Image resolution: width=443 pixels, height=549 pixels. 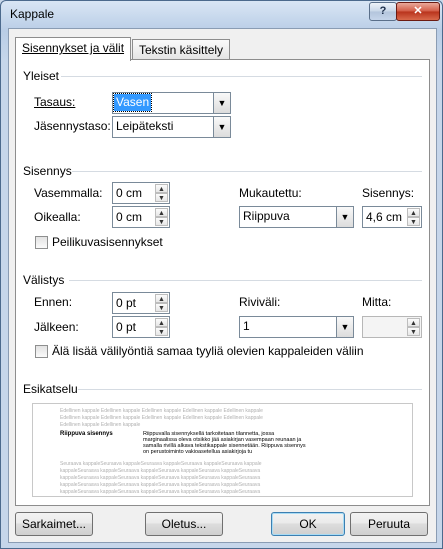 I want to click on tab-label: Tekstin käsittely, so click(x=181, y=50).